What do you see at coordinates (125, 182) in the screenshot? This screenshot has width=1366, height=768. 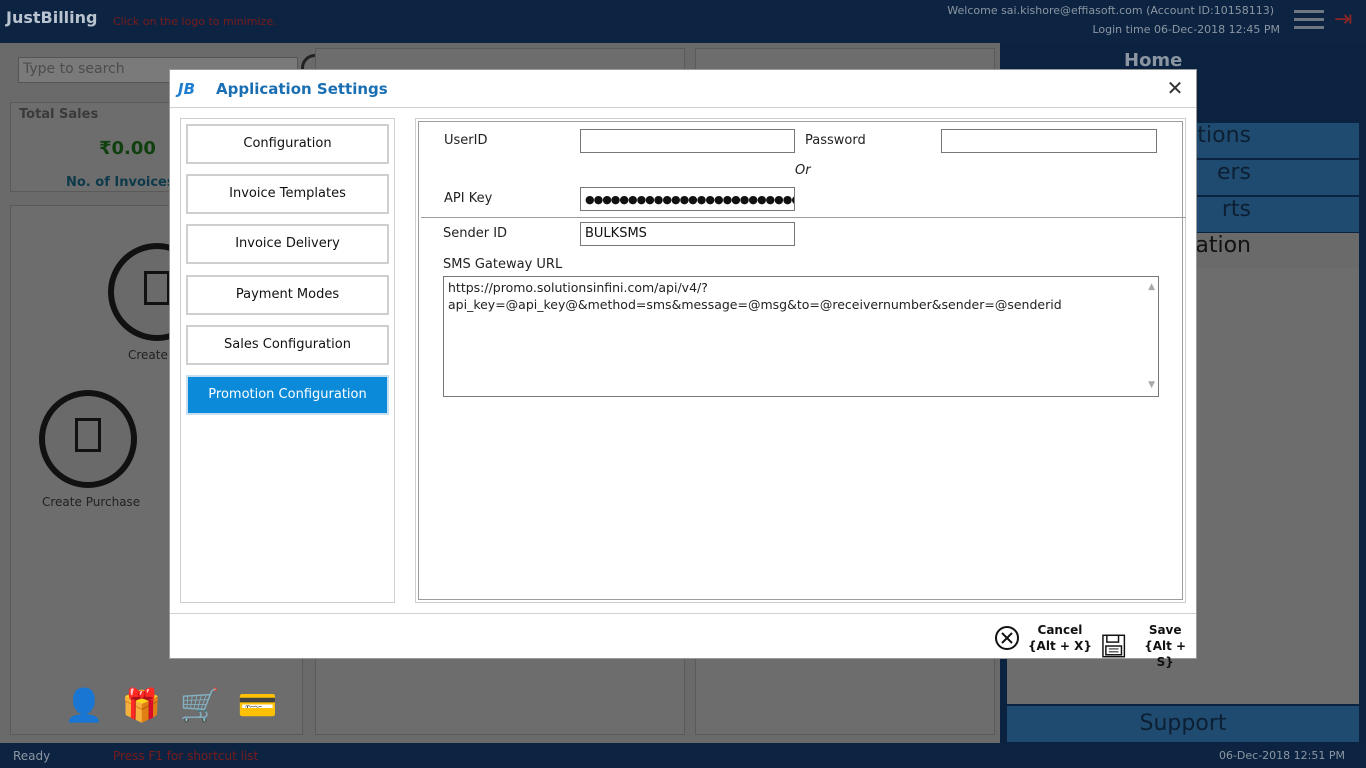 I see `invoices-count-label: No. of Invoices :` at bounding box center [125, 182].